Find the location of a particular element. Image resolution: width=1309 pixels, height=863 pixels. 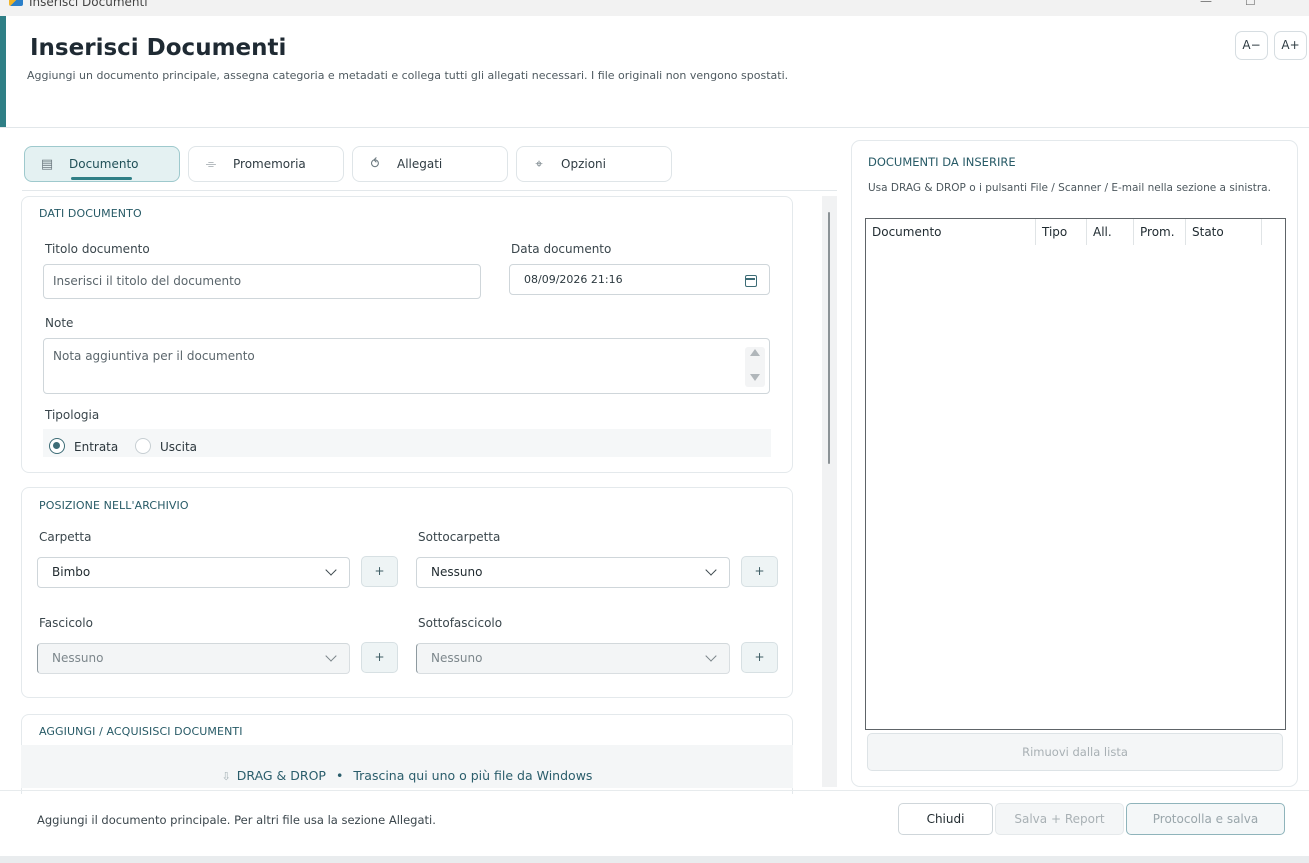

fascicolo-select: Nessuno is located at coordinates (193, 658).